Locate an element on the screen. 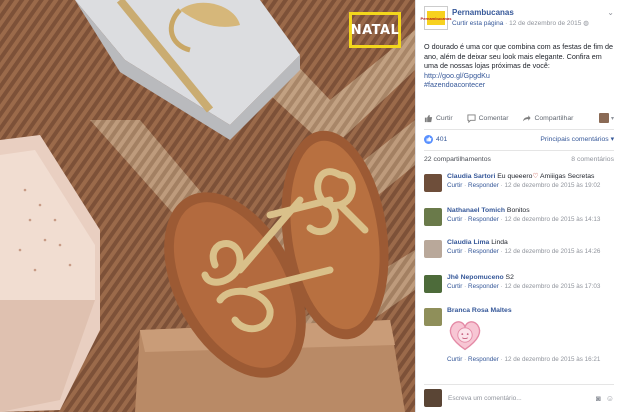  comment-button: Comentar is located at coordinates (488, 118).